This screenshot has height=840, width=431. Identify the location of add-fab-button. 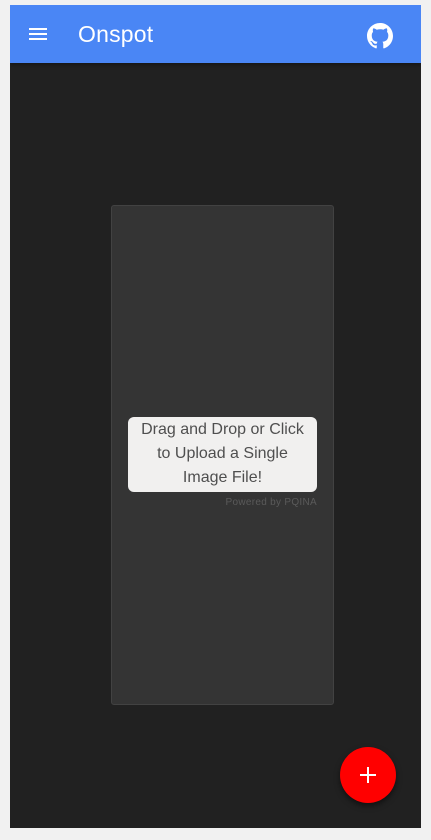
(368, 775).